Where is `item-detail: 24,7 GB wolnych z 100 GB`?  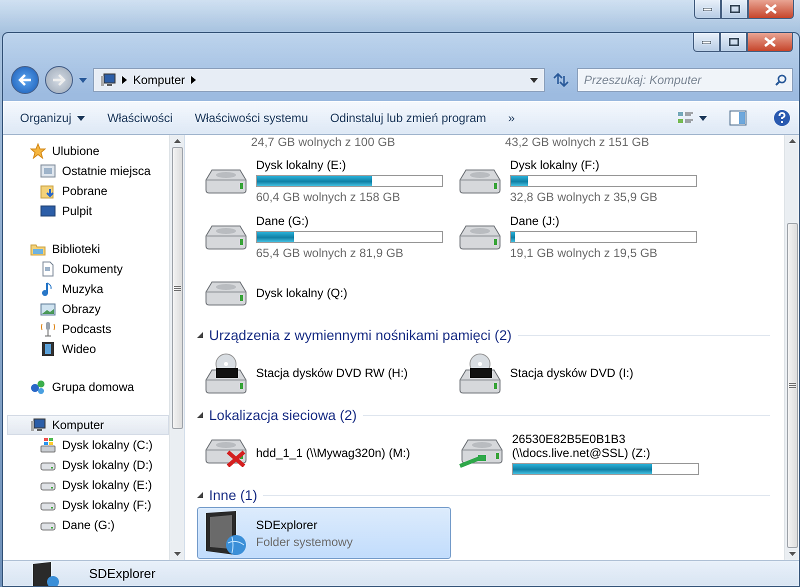 item-detail: 24,7 GB wolnych z 100 GB is located at coordinates (323, 142).